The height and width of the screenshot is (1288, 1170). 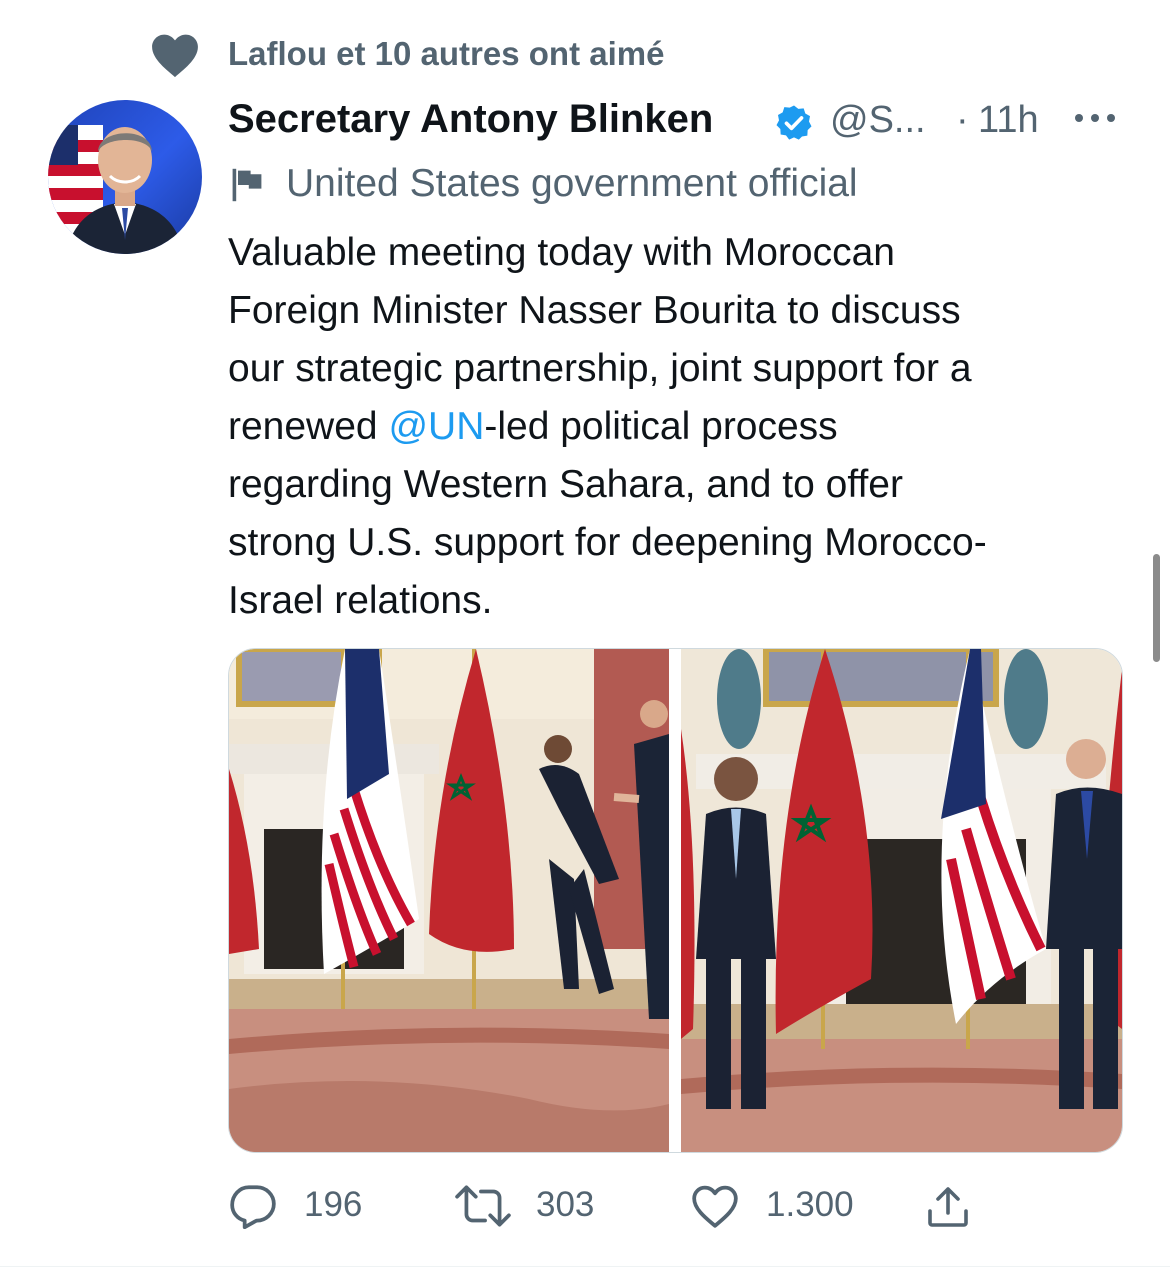 What do you see at coordinates (810, 1204) in the screenshot?
I see `like-count: 1.300` at bounding box center [810, 1204].